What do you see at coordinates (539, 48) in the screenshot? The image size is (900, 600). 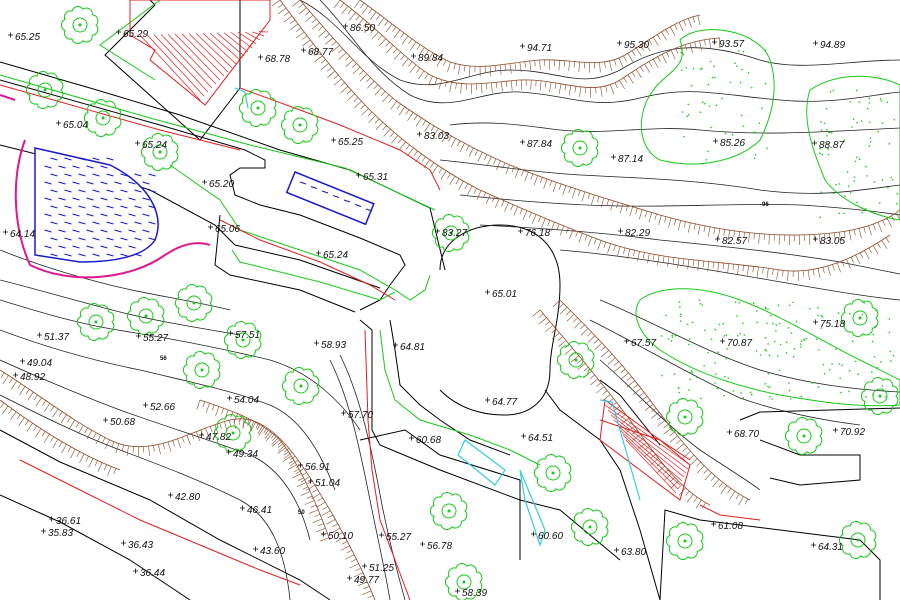 I see `elevation-label: 94.71` at bounding box center [539, 48].